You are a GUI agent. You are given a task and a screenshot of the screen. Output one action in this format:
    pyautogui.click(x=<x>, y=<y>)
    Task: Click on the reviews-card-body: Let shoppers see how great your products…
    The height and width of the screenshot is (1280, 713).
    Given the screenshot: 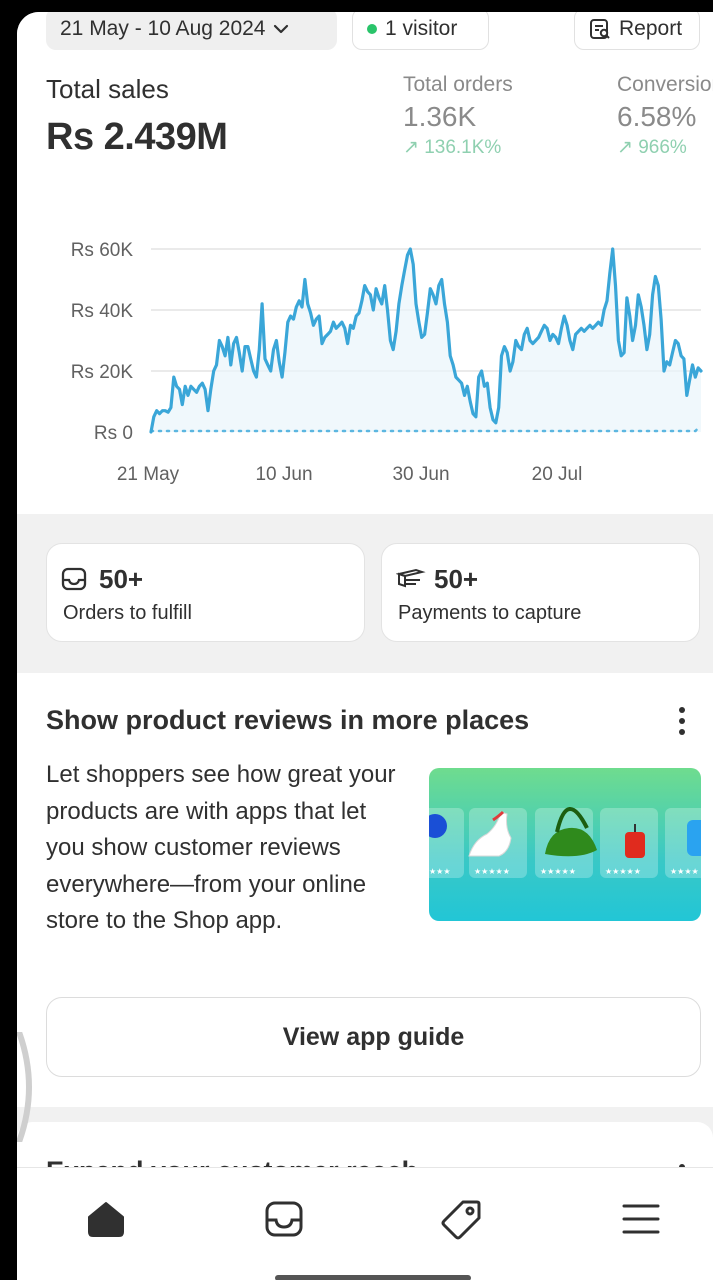 What is the action you would take?
    pyautogui.click(x=221, y=847)
    